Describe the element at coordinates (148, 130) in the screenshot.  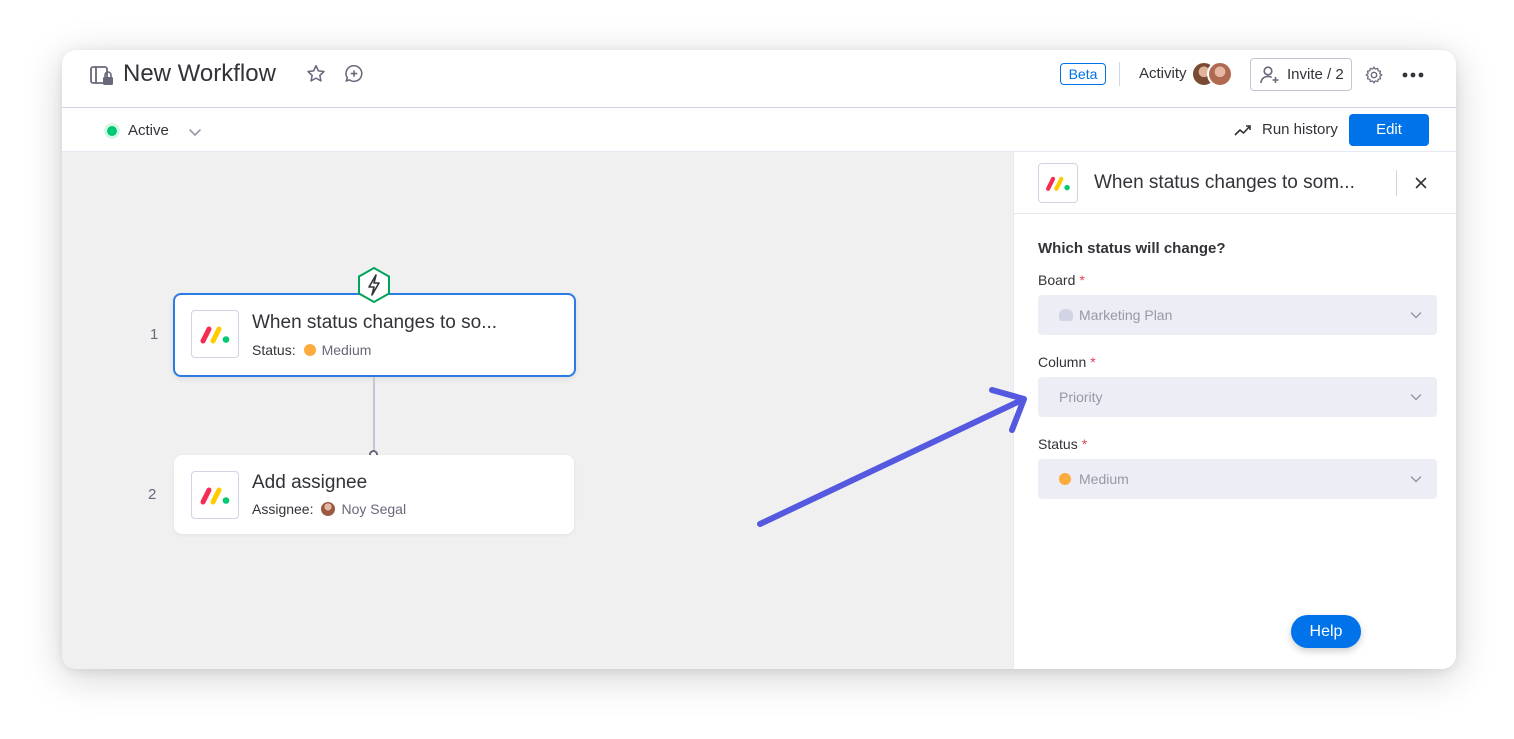
I see `status-label: Active` at that location.